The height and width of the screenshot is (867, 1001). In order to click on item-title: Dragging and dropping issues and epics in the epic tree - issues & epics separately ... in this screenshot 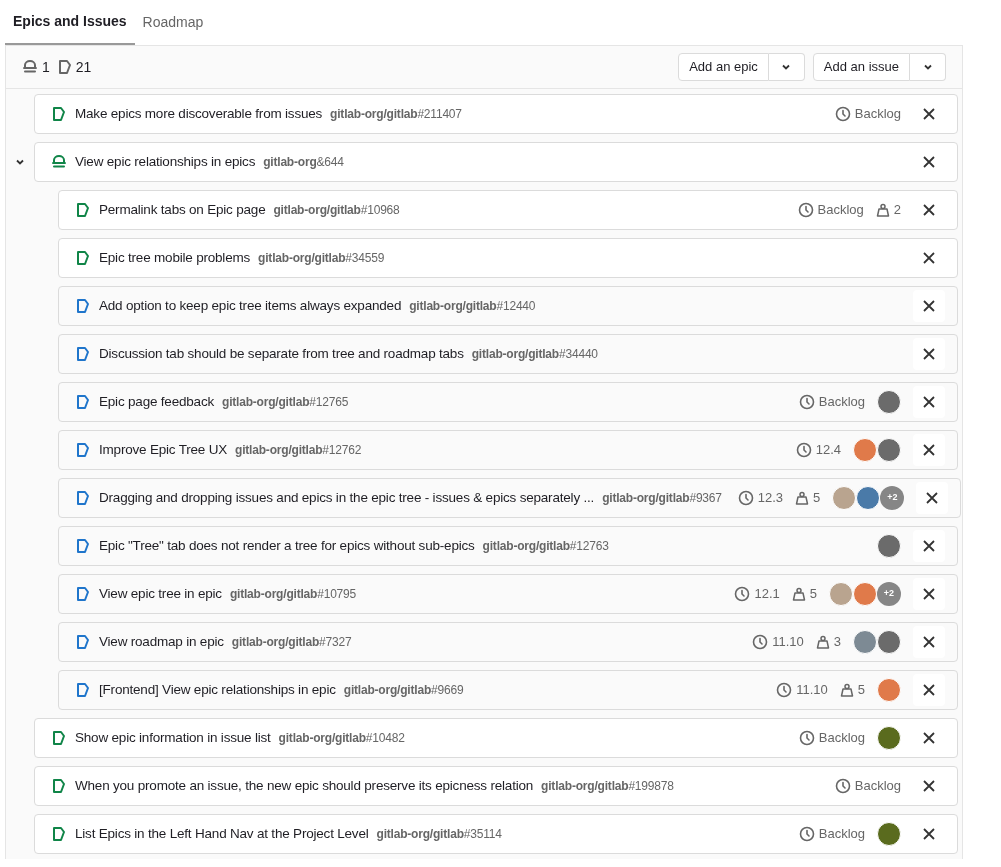, I will do `click(347, 498)`.